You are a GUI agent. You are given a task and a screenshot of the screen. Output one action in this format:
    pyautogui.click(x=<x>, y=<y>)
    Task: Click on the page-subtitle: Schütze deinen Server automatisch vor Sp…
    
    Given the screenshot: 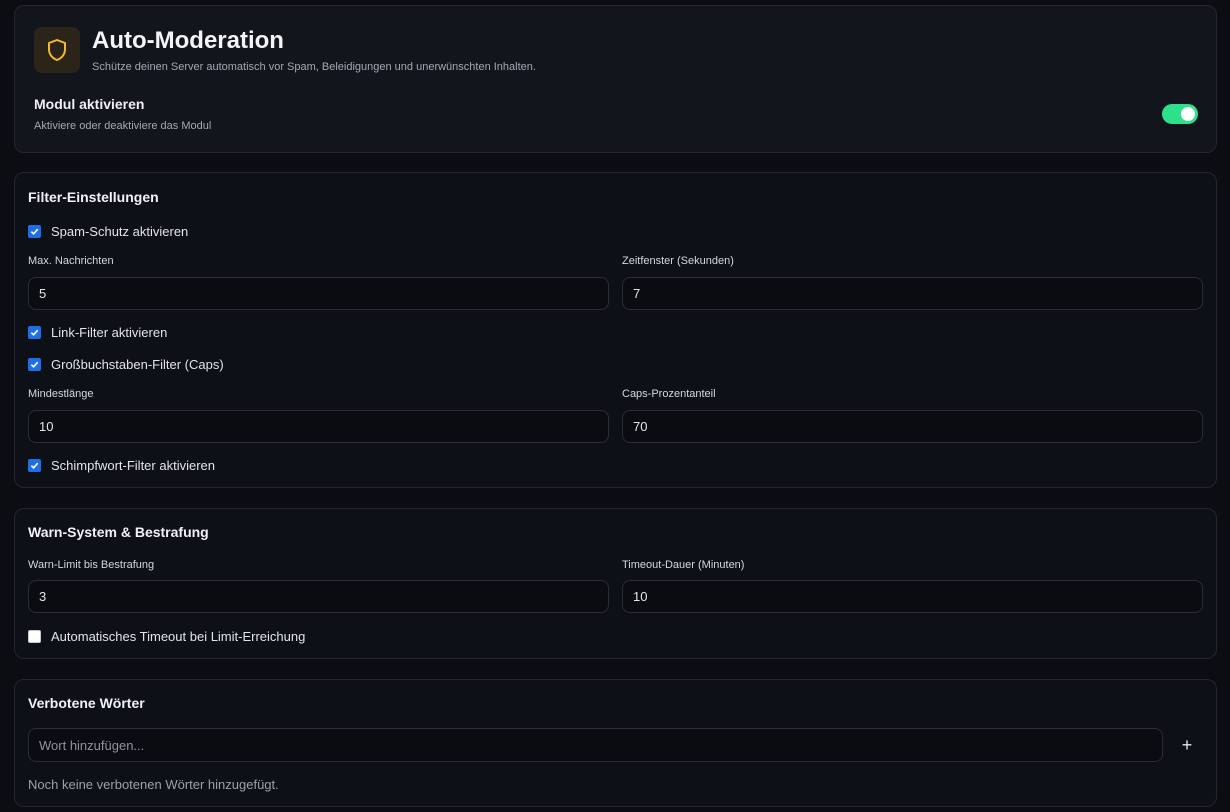 What is the action you would take?
    pyautogui.click(x=314, y=67)
    